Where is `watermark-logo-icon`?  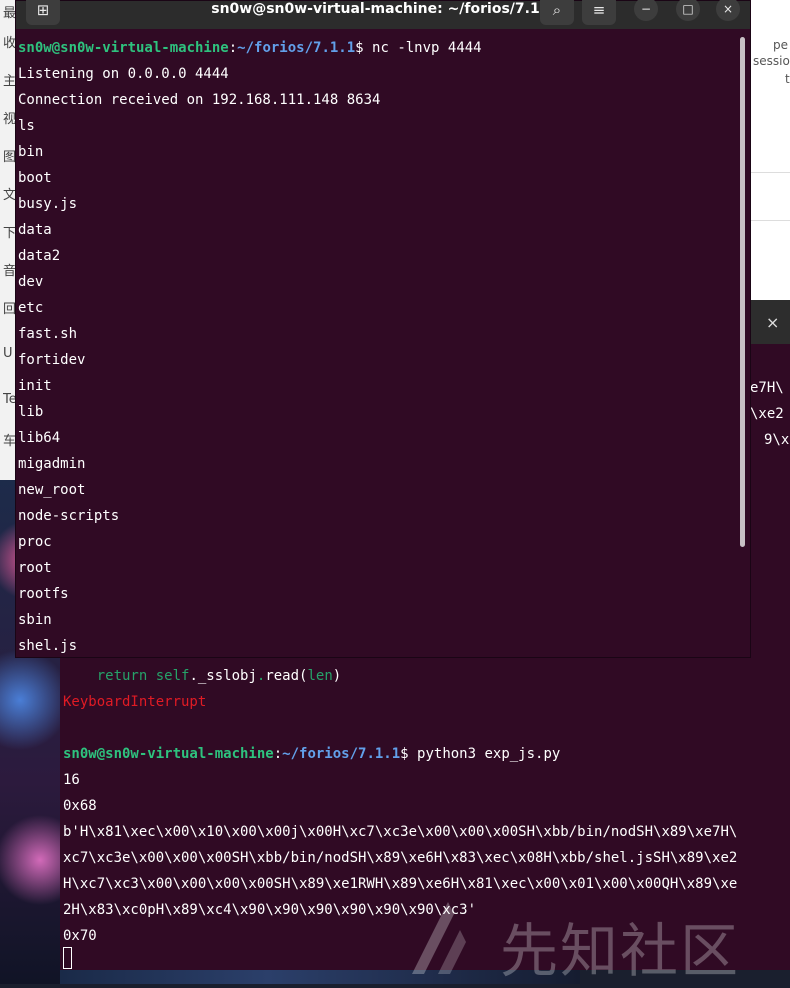
watermark-logo-icon is located at coordinates (439, 938).